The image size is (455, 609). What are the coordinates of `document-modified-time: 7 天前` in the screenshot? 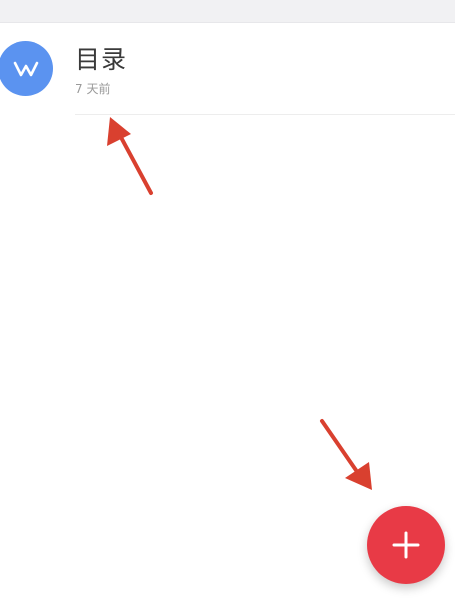 It's located at (93, 89).